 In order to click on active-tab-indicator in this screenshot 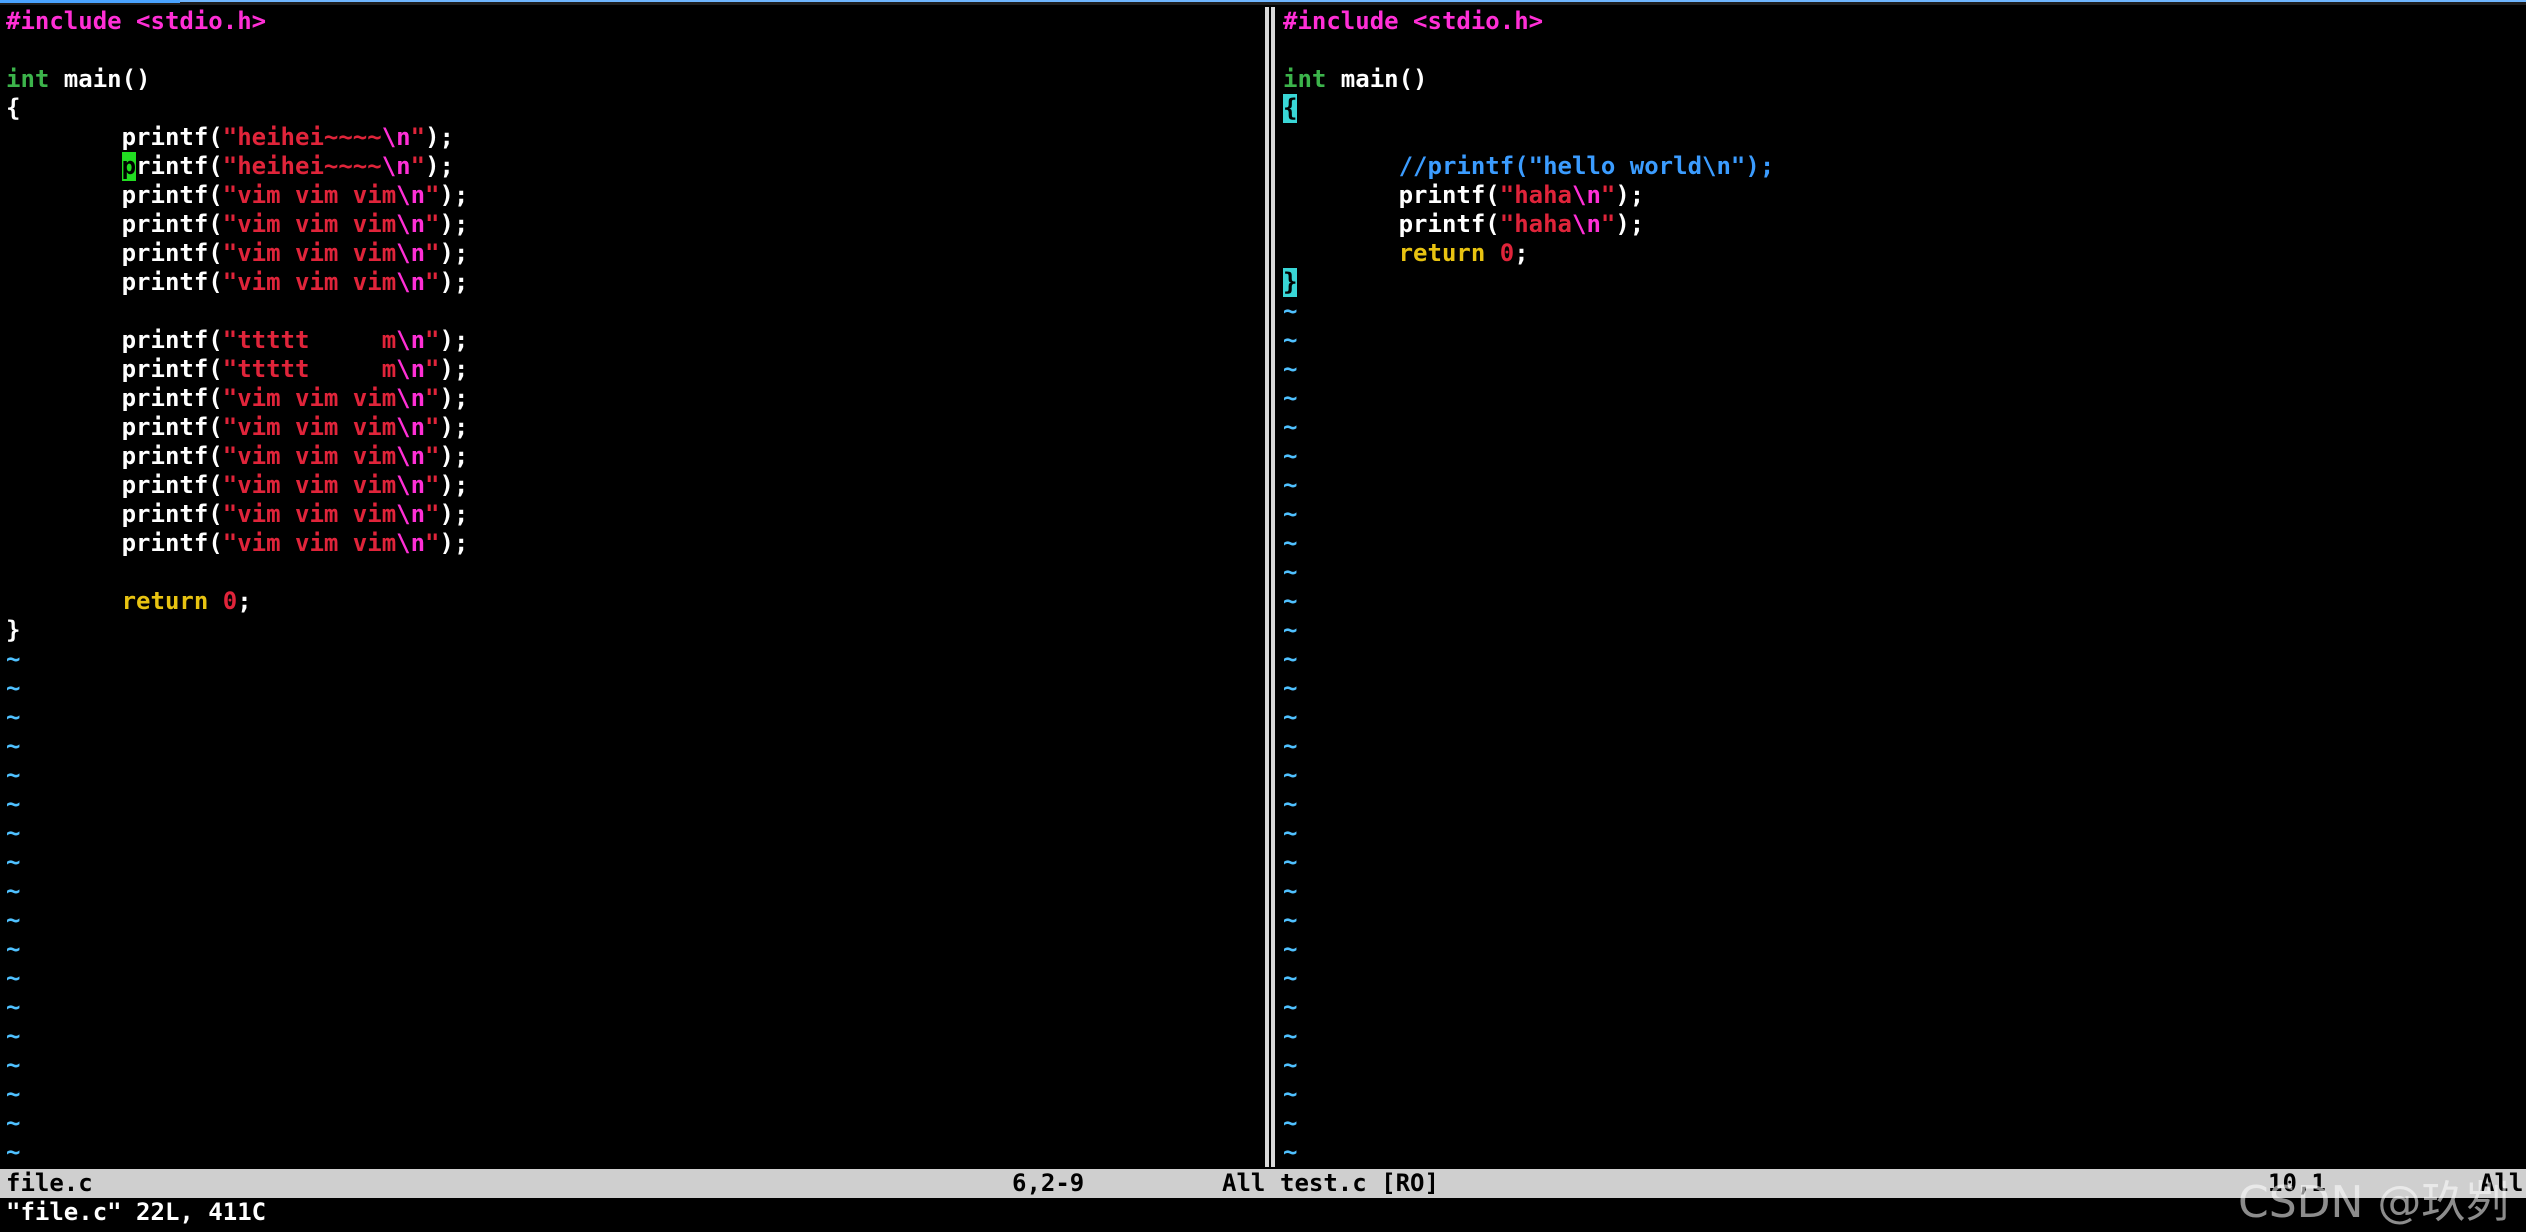, I will do `click(90, 1)`.